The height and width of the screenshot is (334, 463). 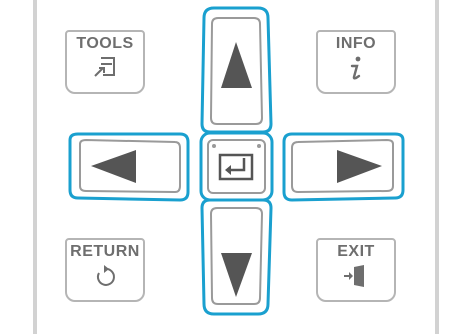 What do you see at coordinates (236, 166) in the screenshot?
I see `enter-button` at bounding box center [236, 166].